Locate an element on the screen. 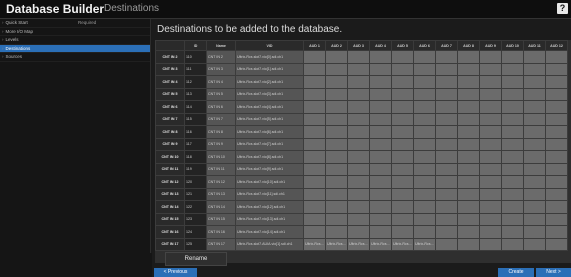 The image size is (571, 277). name-cell: CNT IN 8 is located at coordinates (221, 132).